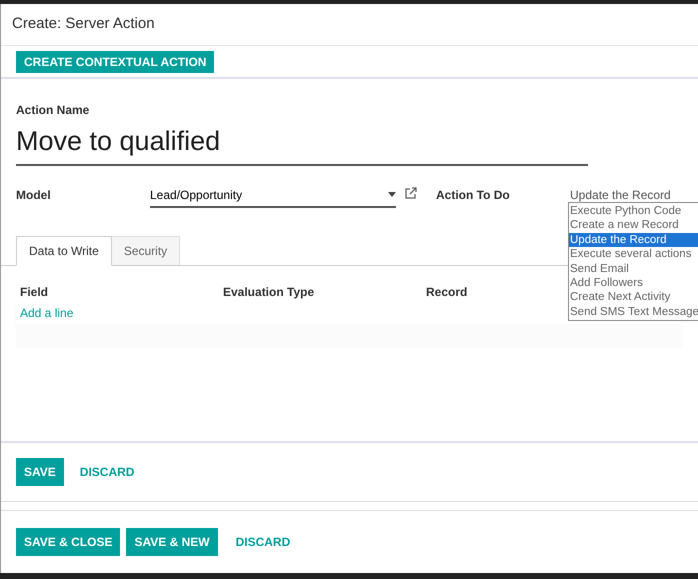 Image resolution: width=698 pixels, height=579 pixels. I want to click on tab: Data to Write, so click(64, 251).